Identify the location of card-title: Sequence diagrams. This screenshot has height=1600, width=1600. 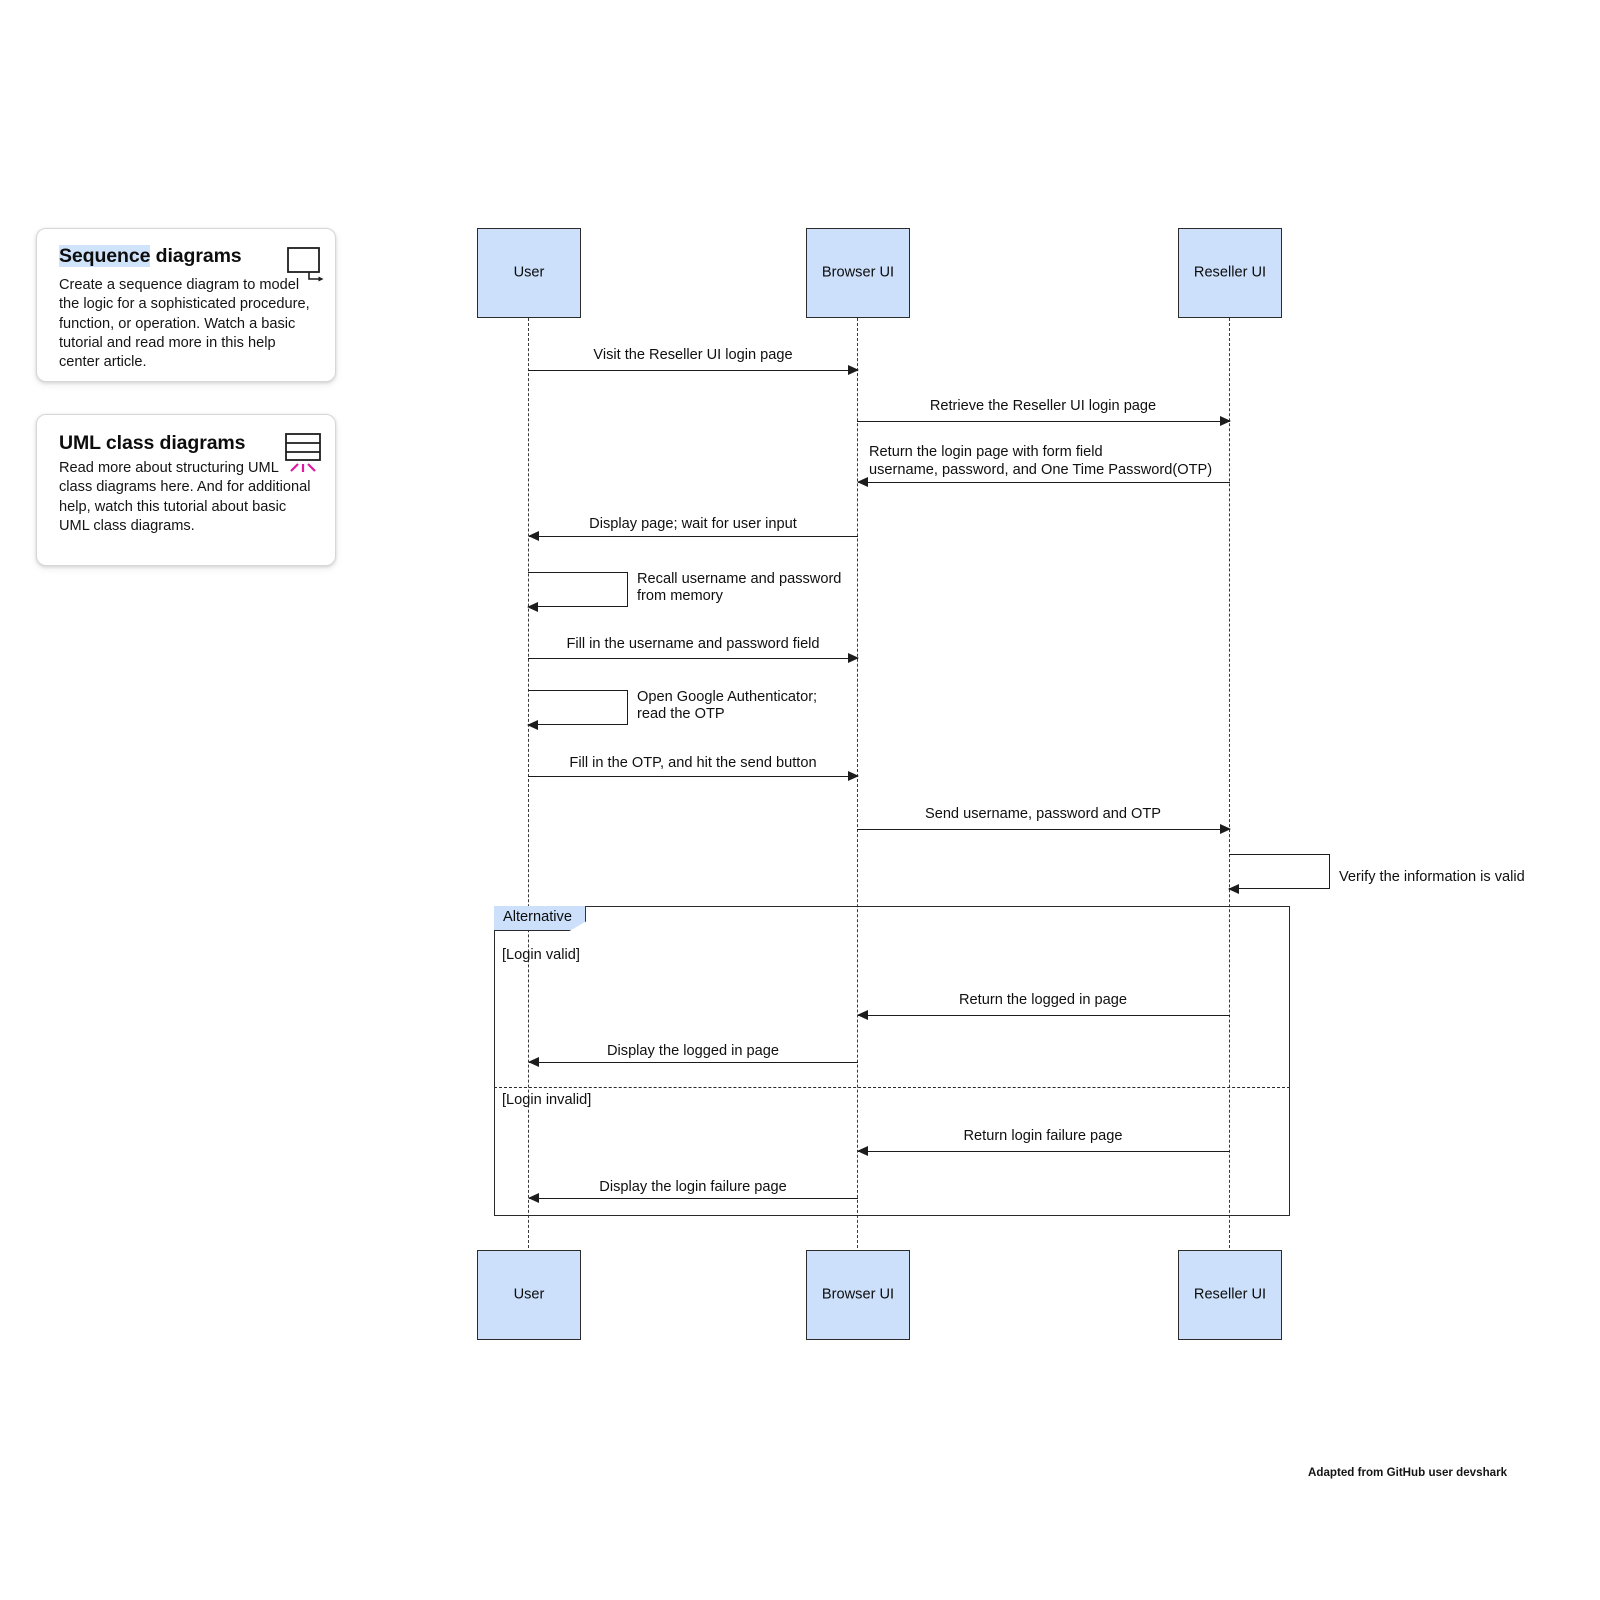
(150, 256).